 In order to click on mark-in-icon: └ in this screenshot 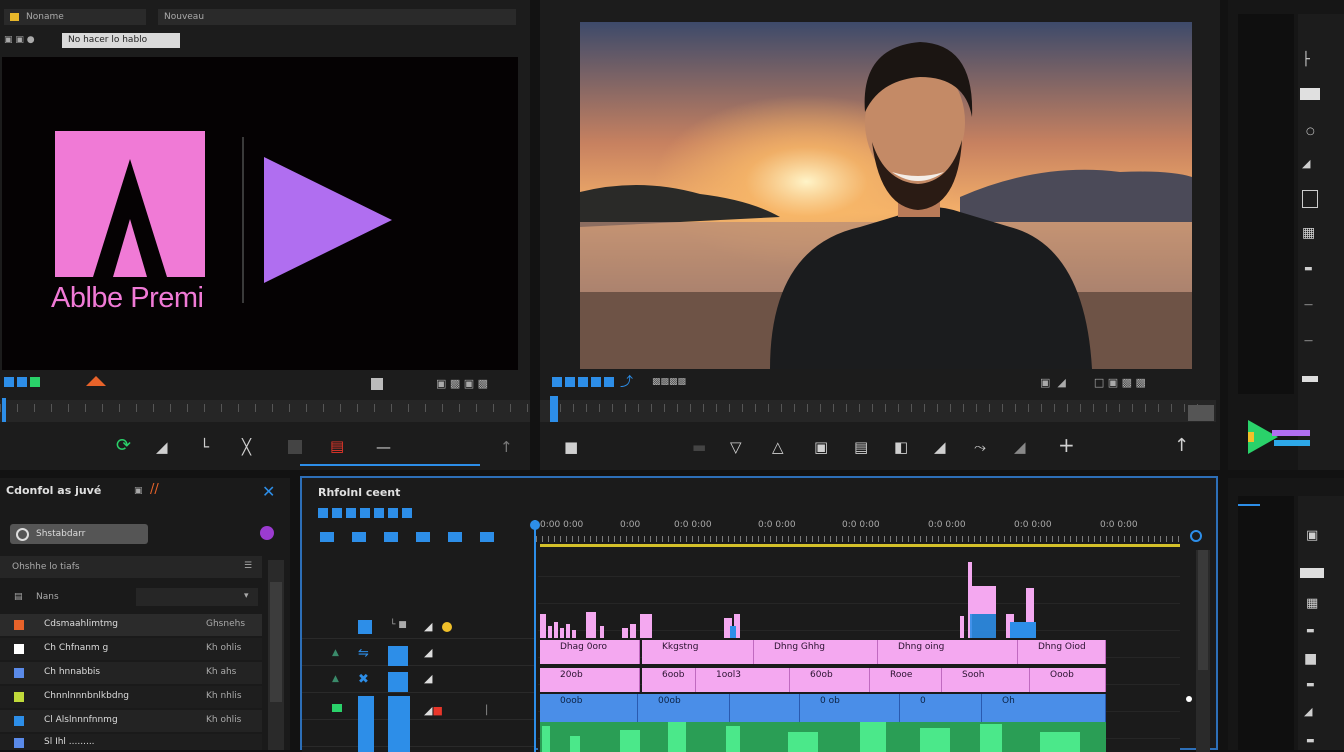, I will do `click(204, 447)`.